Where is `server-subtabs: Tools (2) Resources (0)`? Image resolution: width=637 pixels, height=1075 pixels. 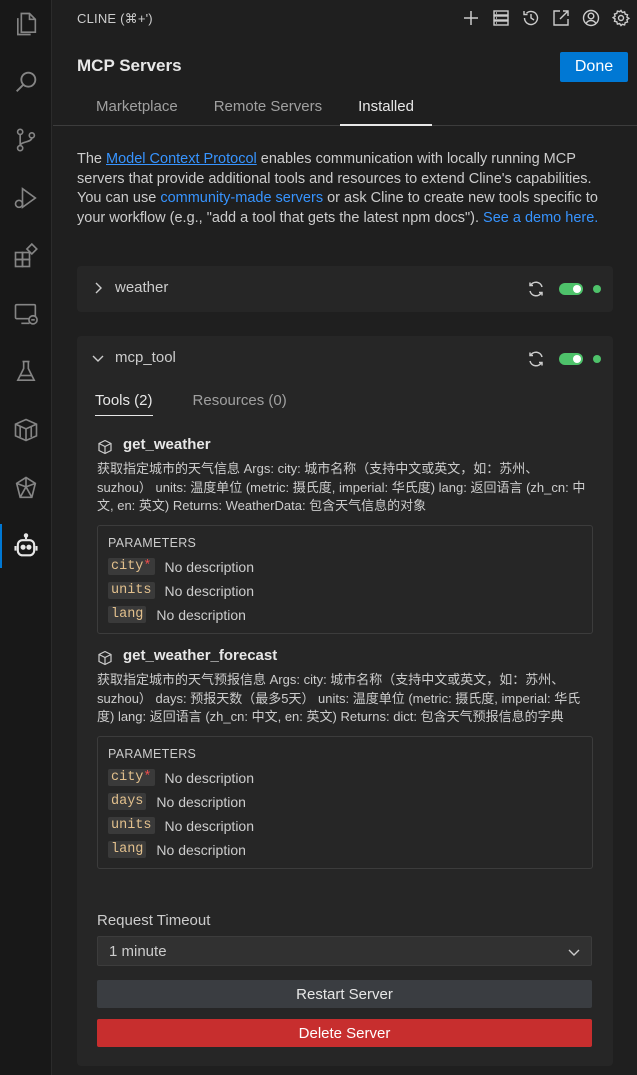
server-subtabs: Tools (2) Resources (0) is located at coordinates (211, 404).